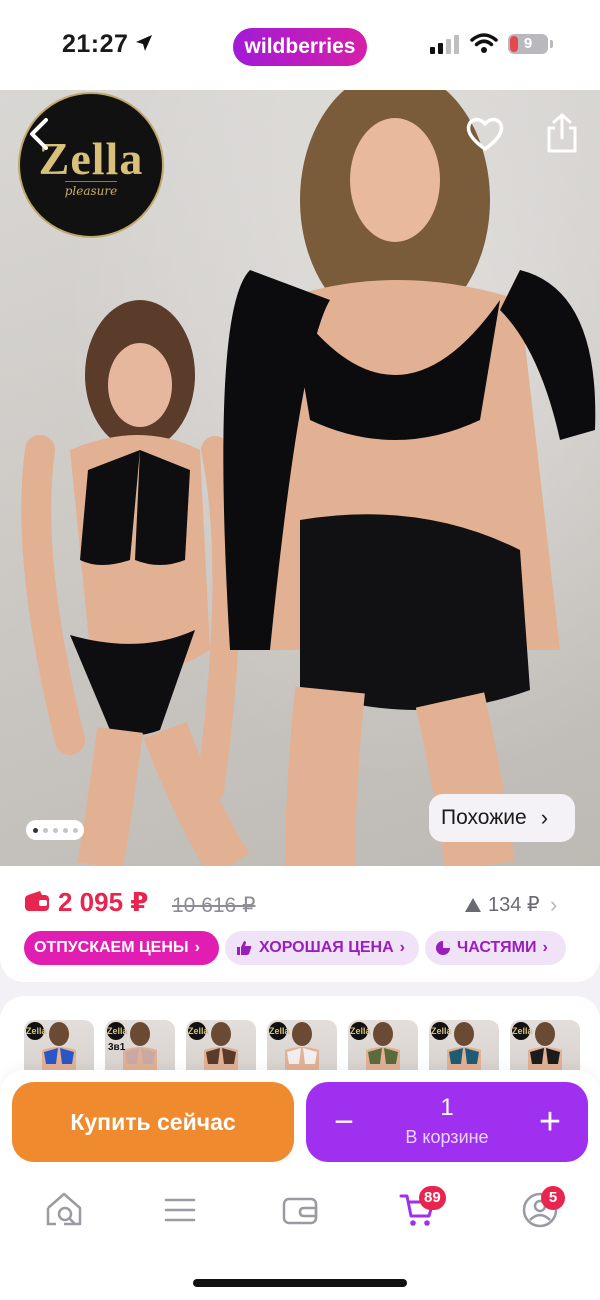 Image resolution: width=600 pixels, height=1300 pixels. Describe the element at coordinates (432, 1198) in the screenshot. I see `cart-count-badge: 89` at that location.